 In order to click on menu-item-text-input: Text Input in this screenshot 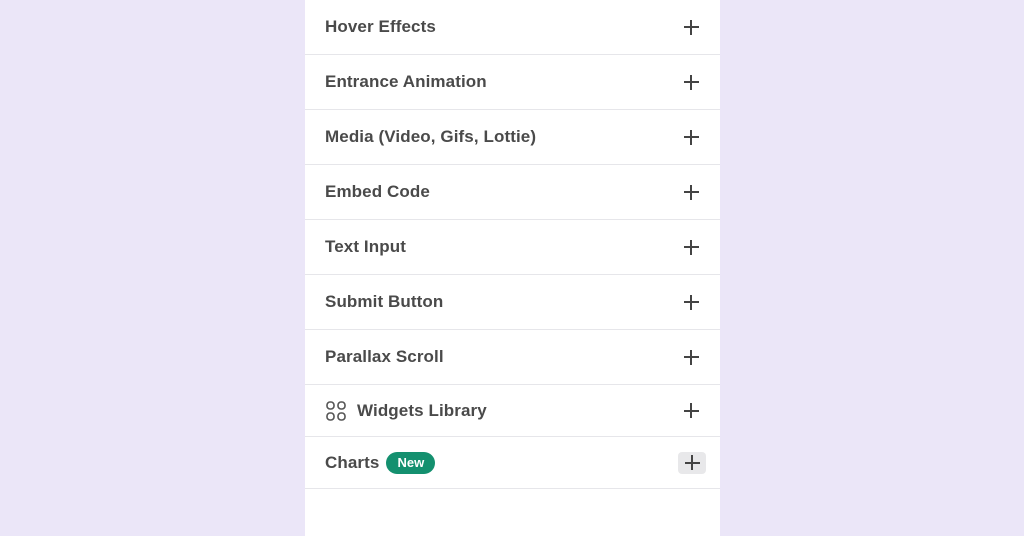, I will do `click(512, 247)`.